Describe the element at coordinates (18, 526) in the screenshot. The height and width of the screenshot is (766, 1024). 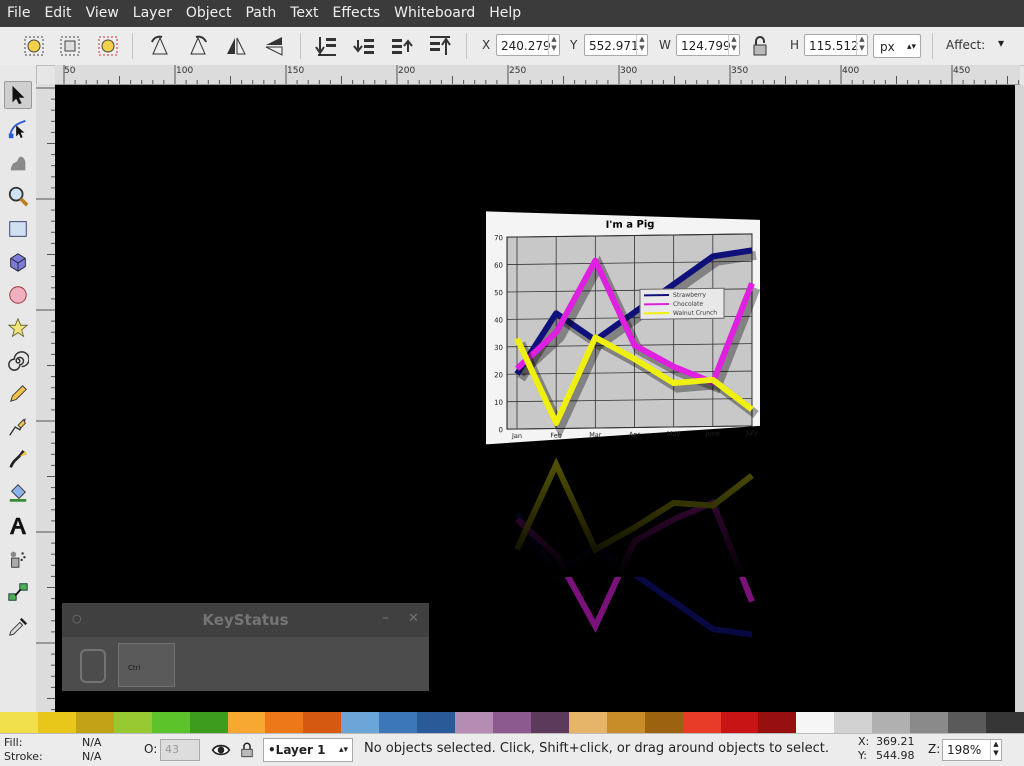
I see `text-tool-icon` at that location.